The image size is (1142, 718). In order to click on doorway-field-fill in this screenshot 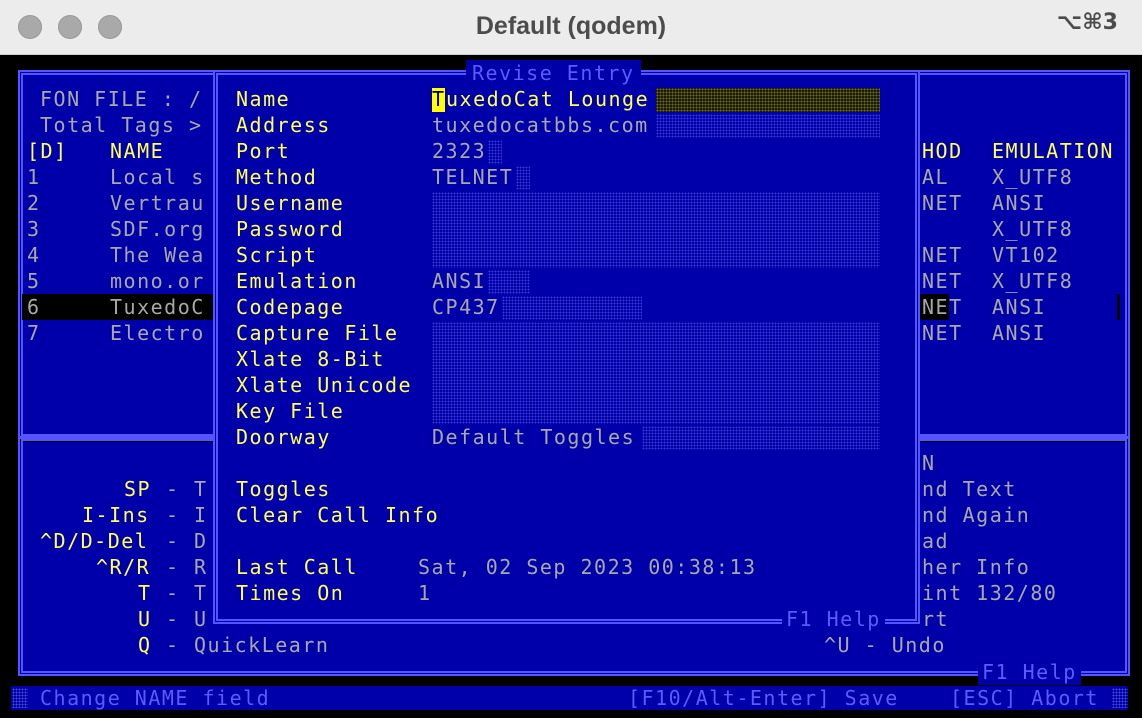, I will do `click(761, 438)`.